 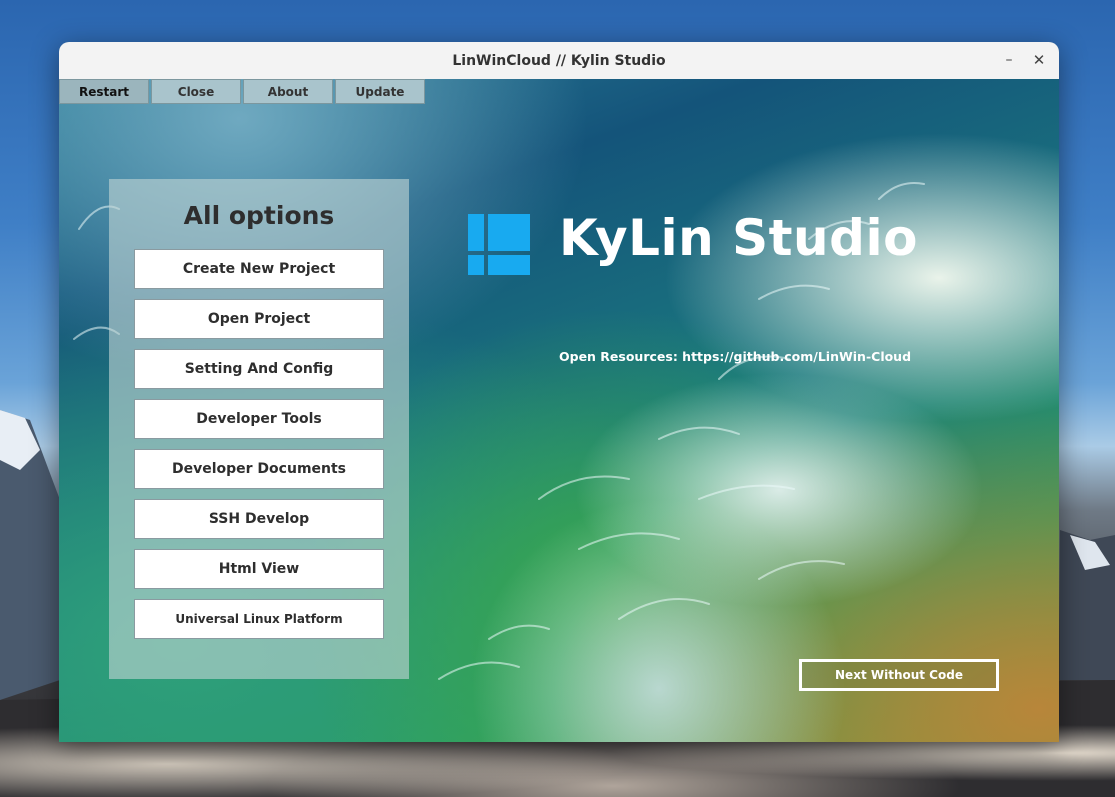 I want to click on create-new-project-button: Create New Project, so click(x=259, y=269).